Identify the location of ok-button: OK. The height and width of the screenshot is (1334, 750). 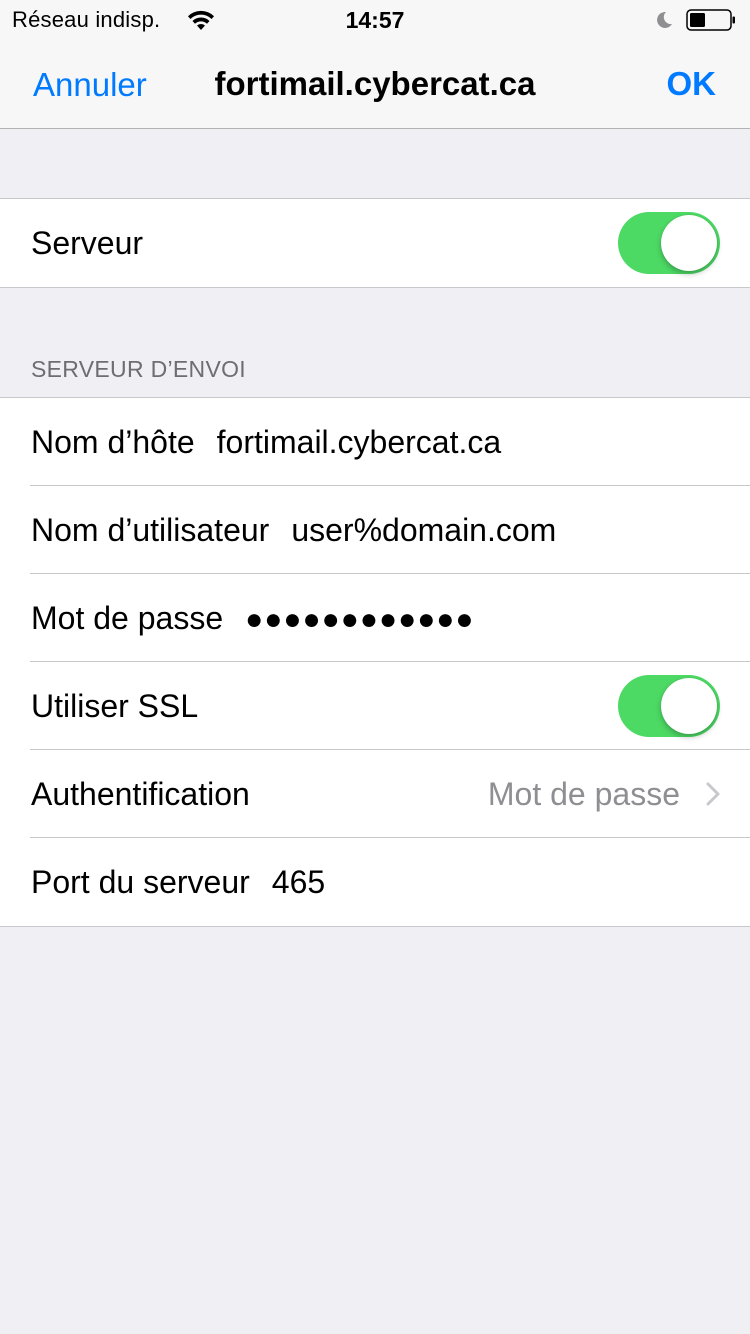
(692, 84).